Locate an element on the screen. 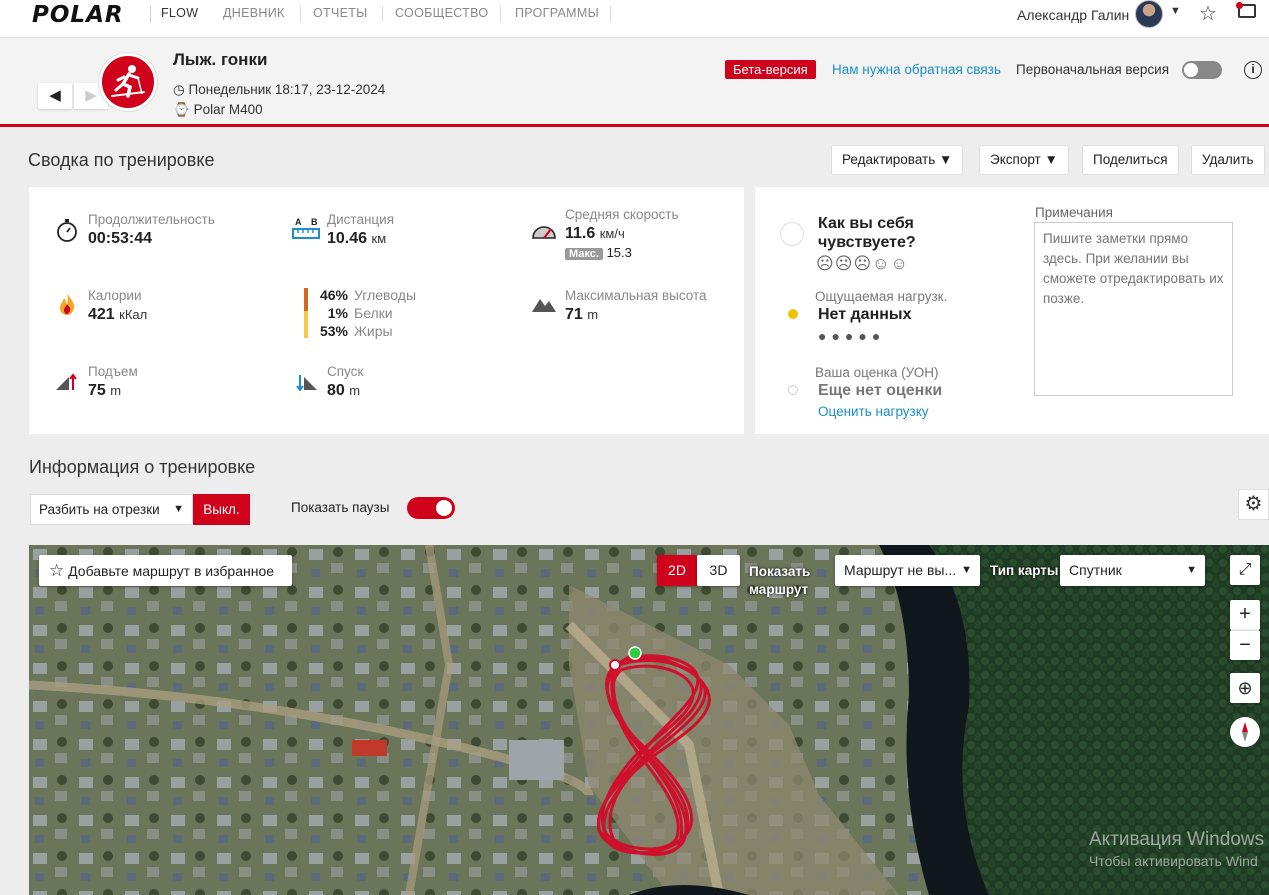 The image size is (1269, 895). compass-icon is located at coordinates (1245, 732).